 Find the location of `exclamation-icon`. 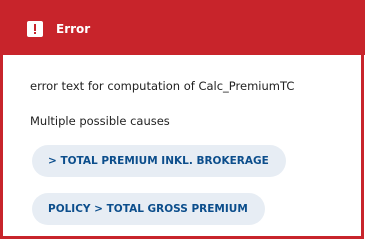

exclamation-icon is located at coordinates (35, 29).